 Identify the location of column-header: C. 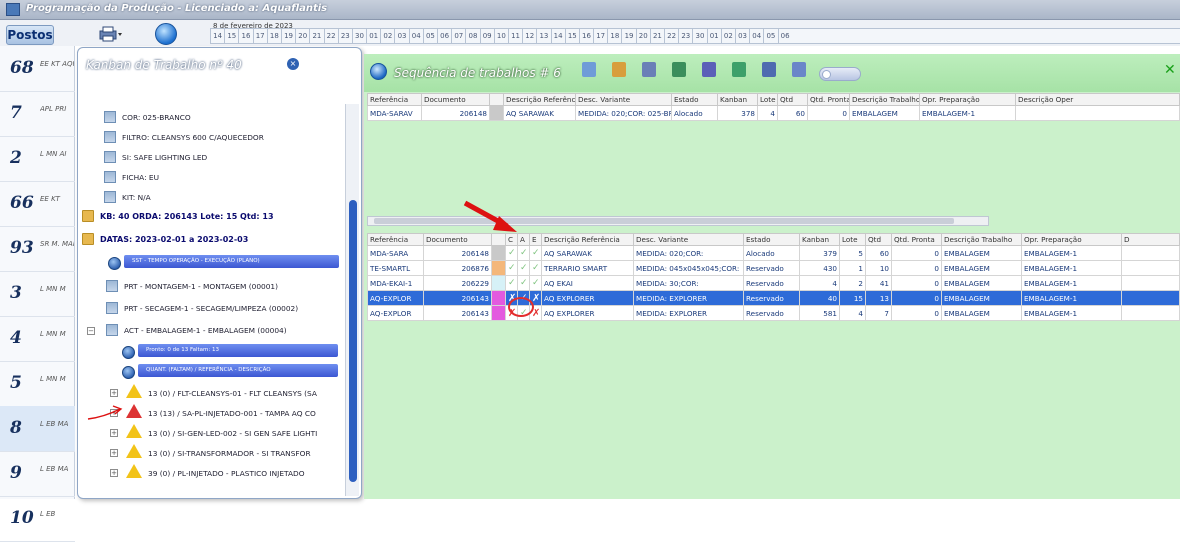
(511, 239).